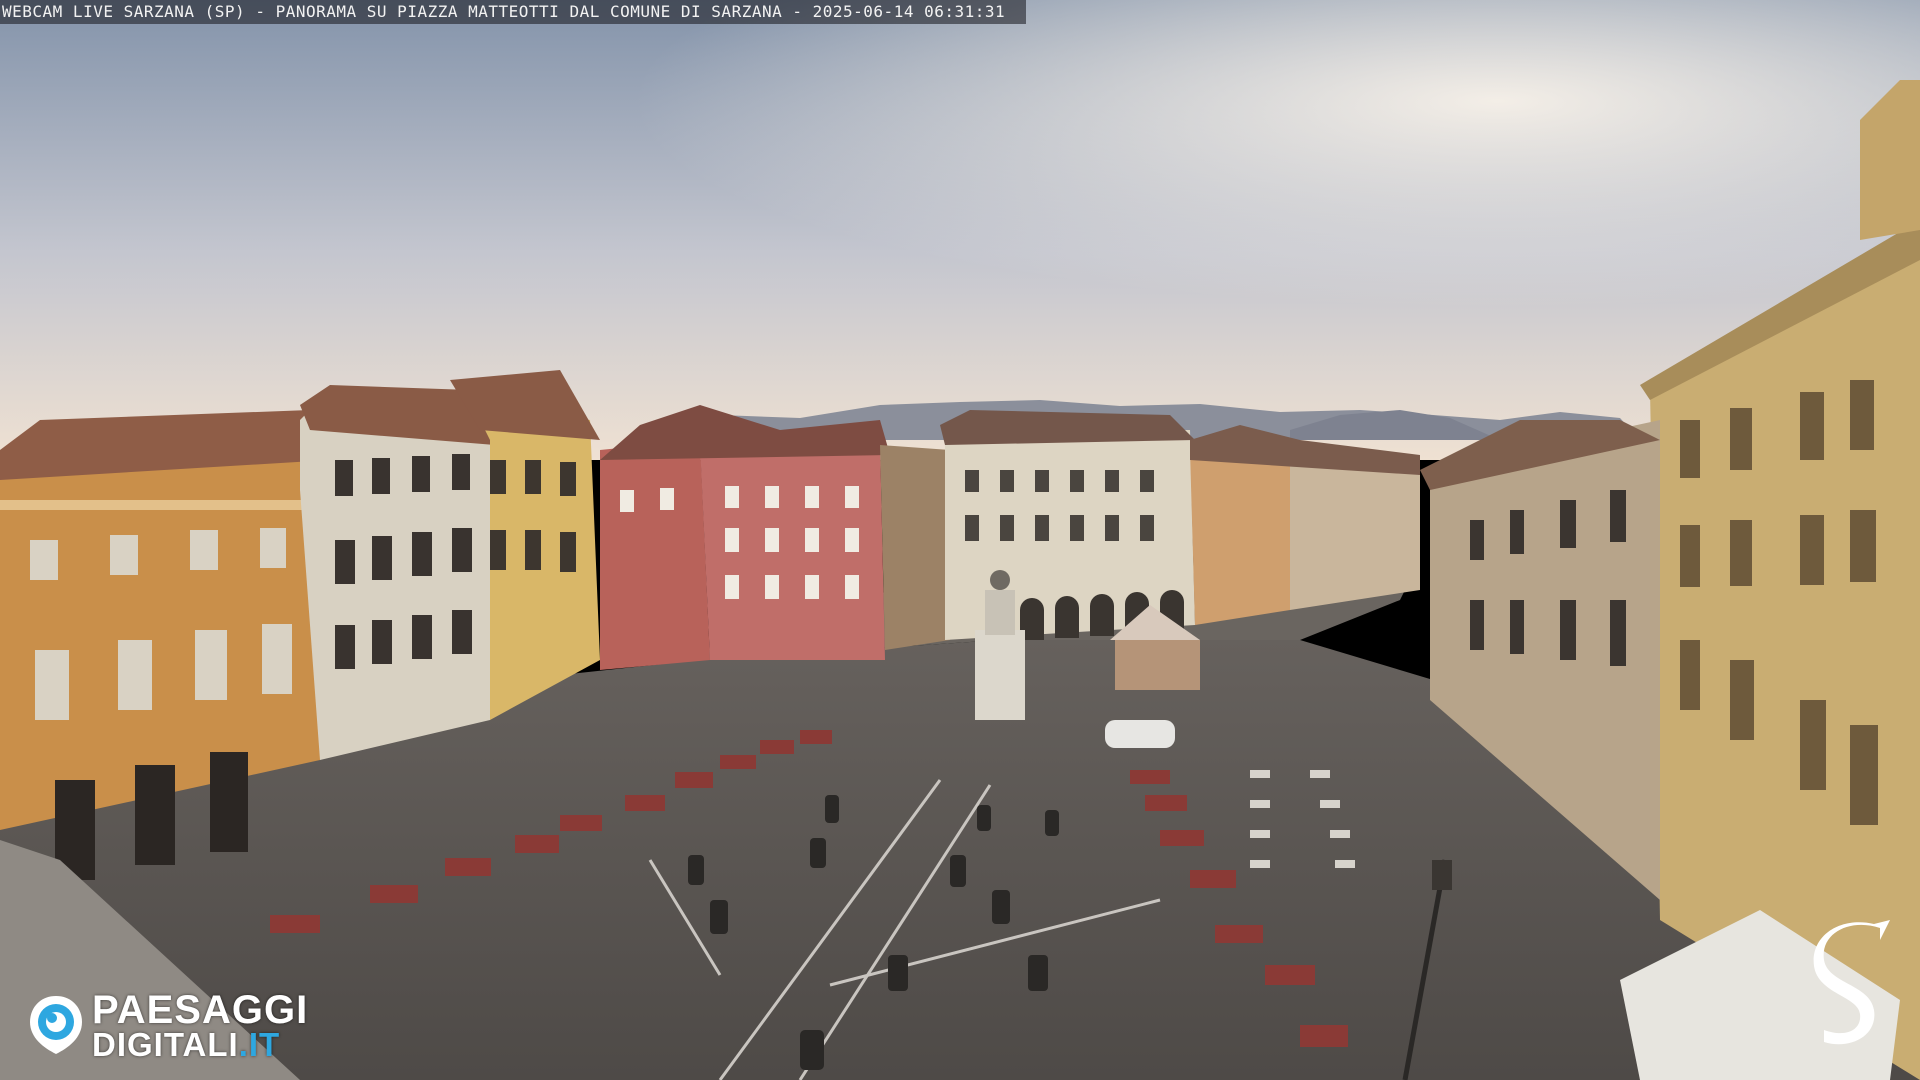  Describe the element at coordinates (259, 1044) in the screenshot. I see `logo-tld: .IT` at that location.